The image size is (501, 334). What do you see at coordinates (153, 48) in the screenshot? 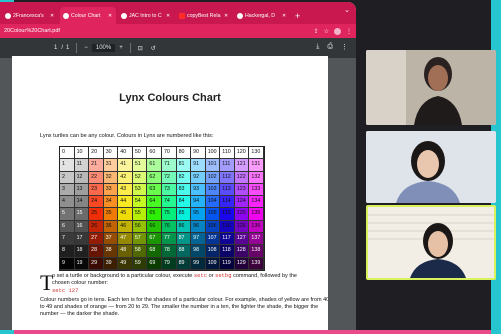
I see `rotate-icon: ↺` at bounding box center [153, 48].